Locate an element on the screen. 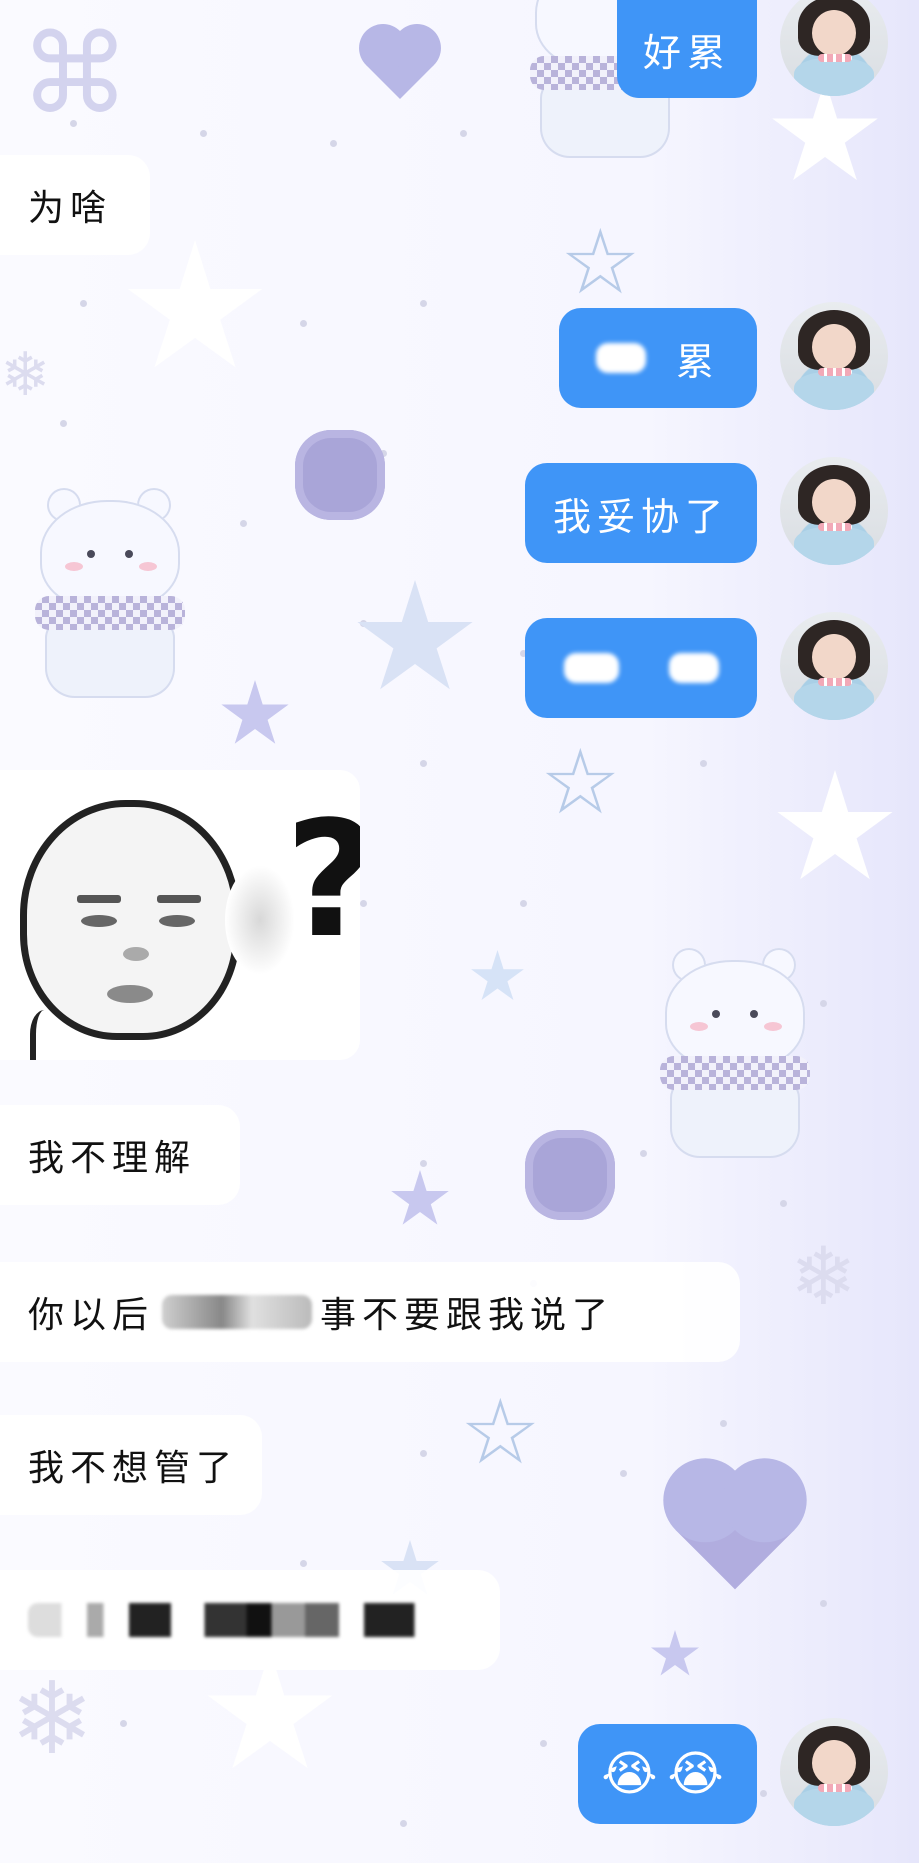  incoming-message-bubble: 为啥 is located at coordinates (75, 205).